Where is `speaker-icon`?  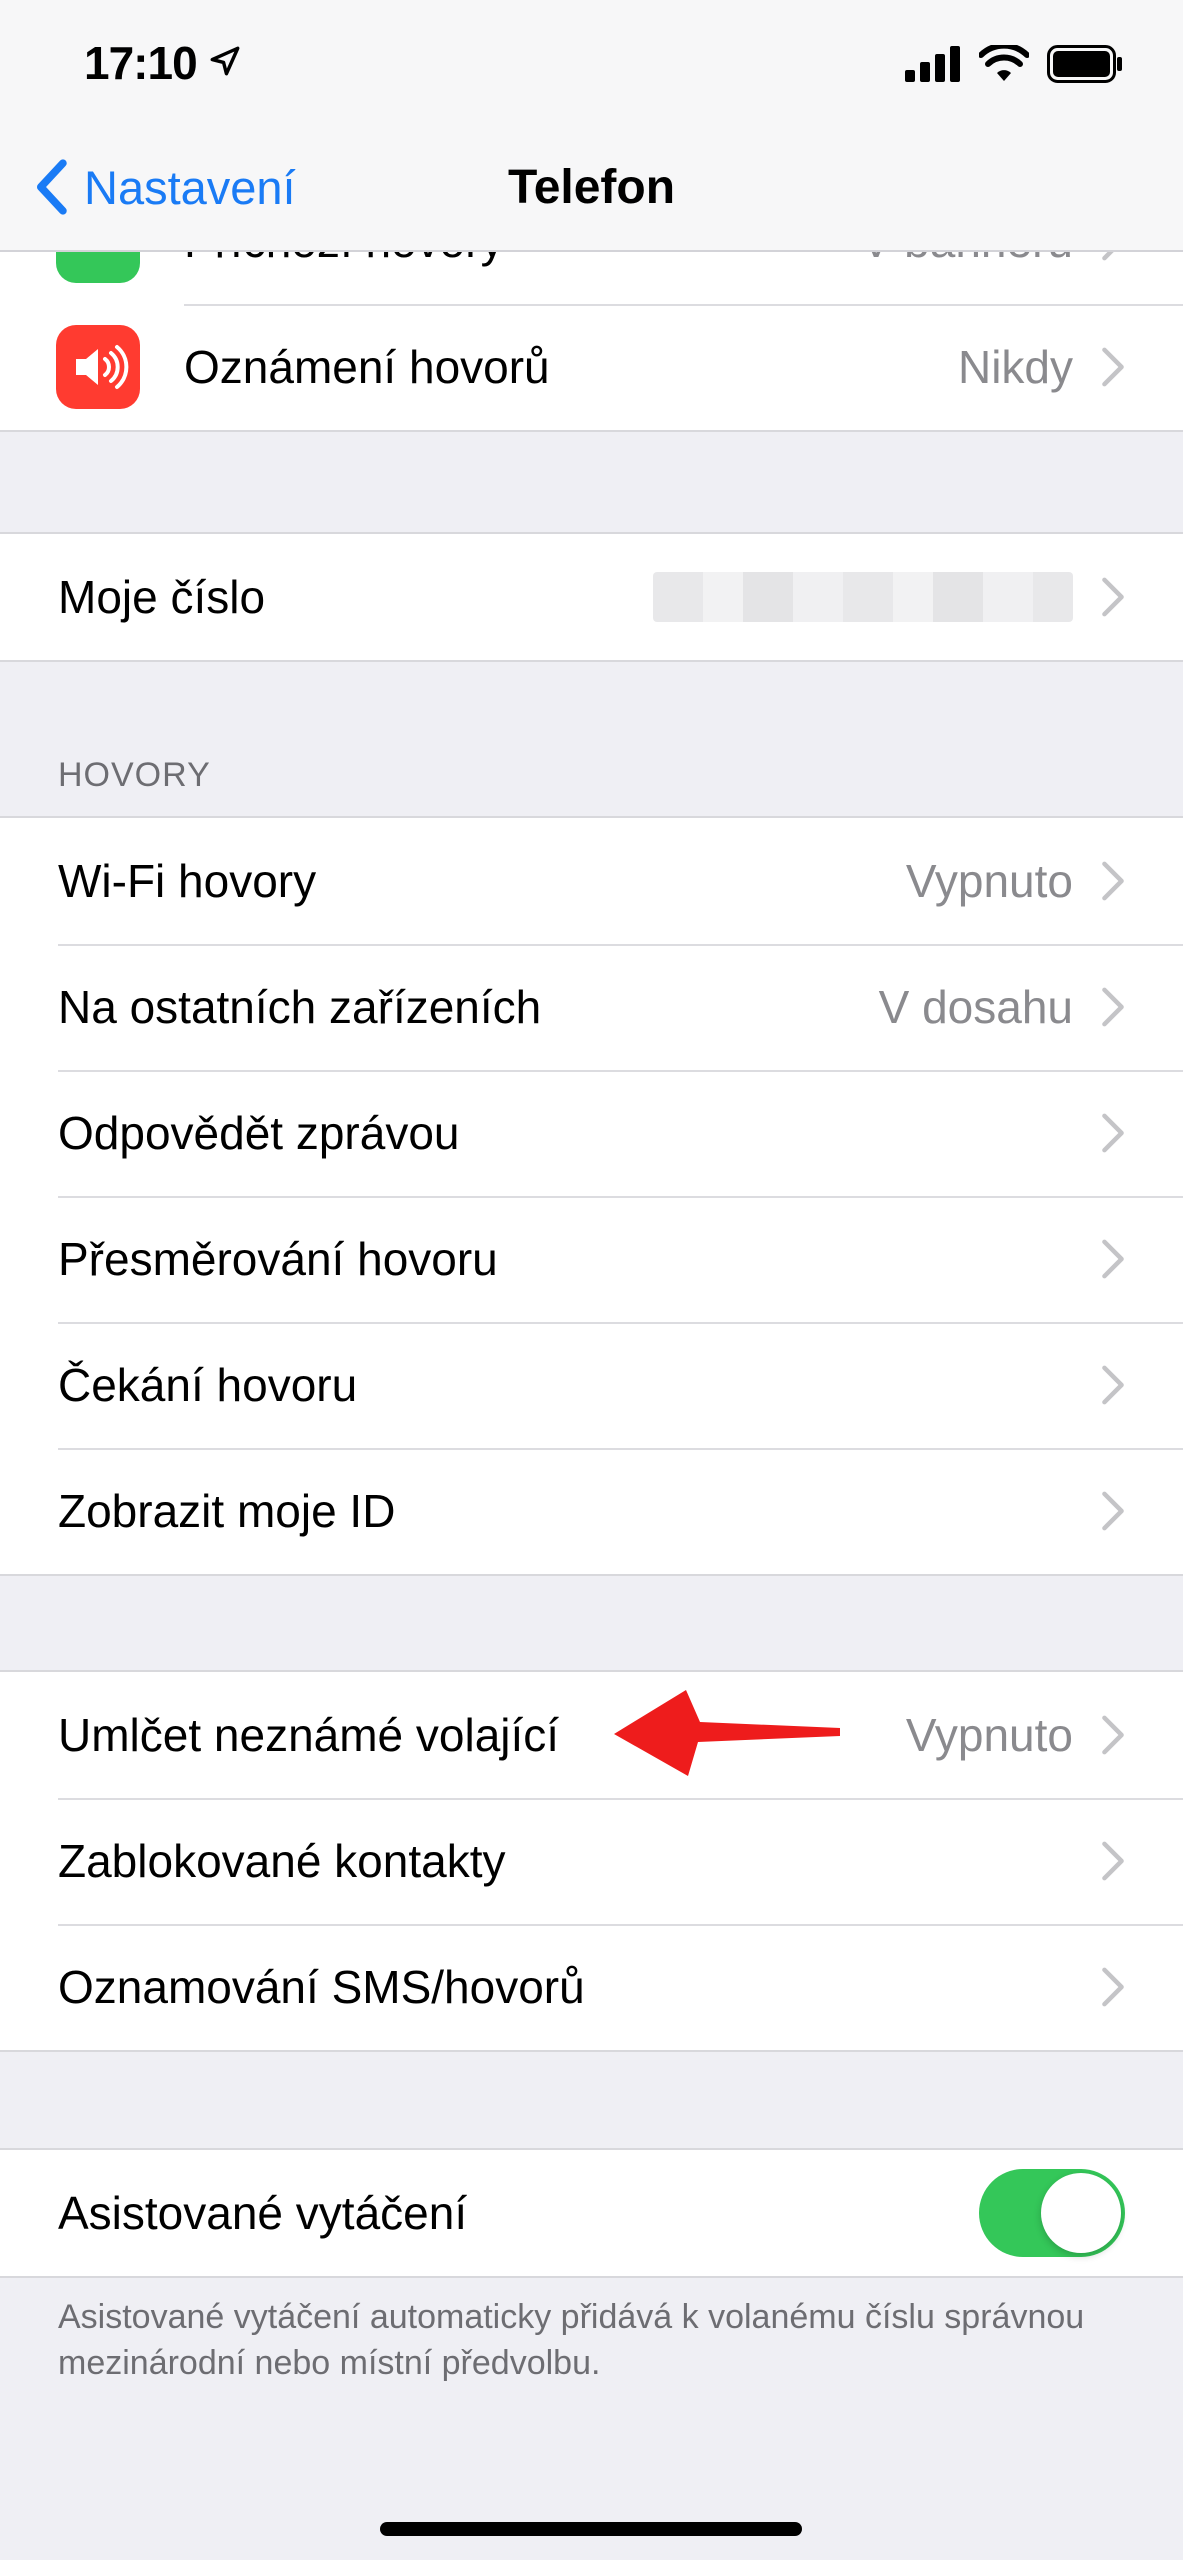 speaker-icon is located at coordinates (98, 367).